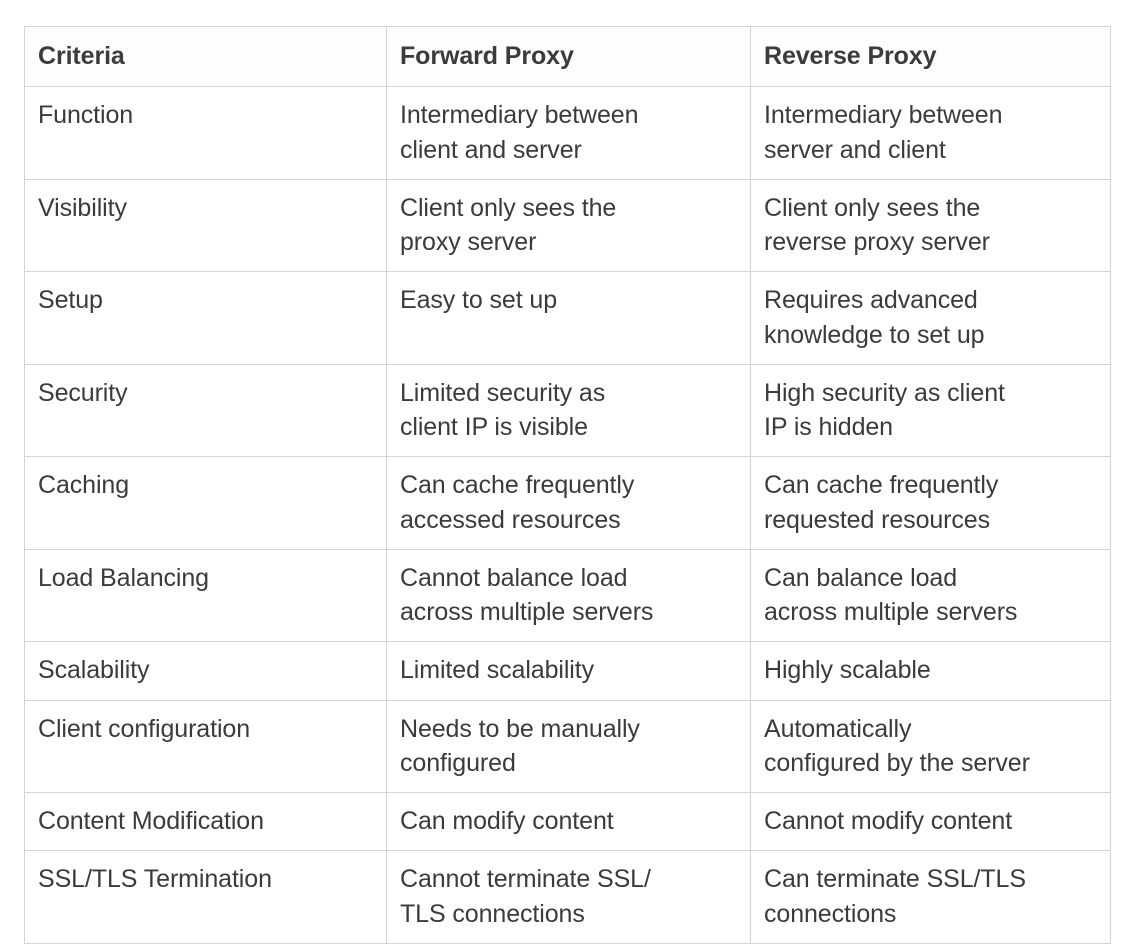 Image resolution: width=1136 pixels, height=952 pixels. What do you see at coordinates (930, 595) in the screenshot?
I see `table-cell-value: Can balance load across multiple servers` at bounding box center [930, 595].